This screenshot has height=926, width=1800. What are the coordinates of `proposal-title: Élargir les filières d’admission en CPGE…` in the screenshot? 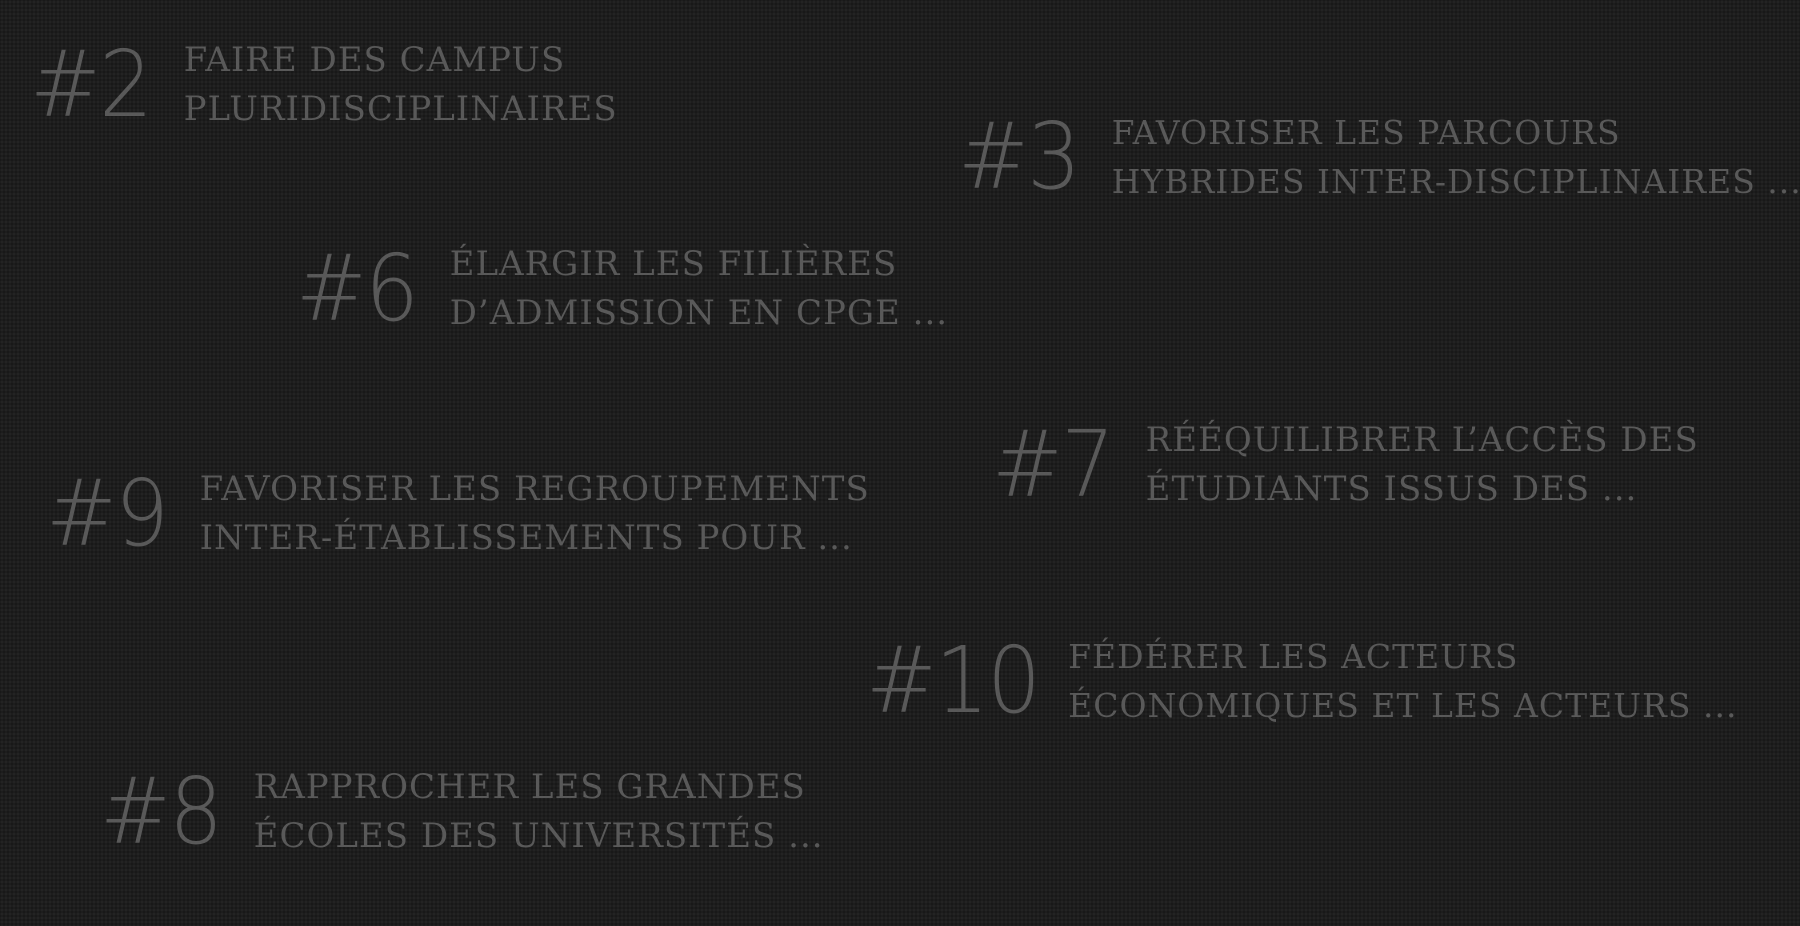 It's located at (699, 289).